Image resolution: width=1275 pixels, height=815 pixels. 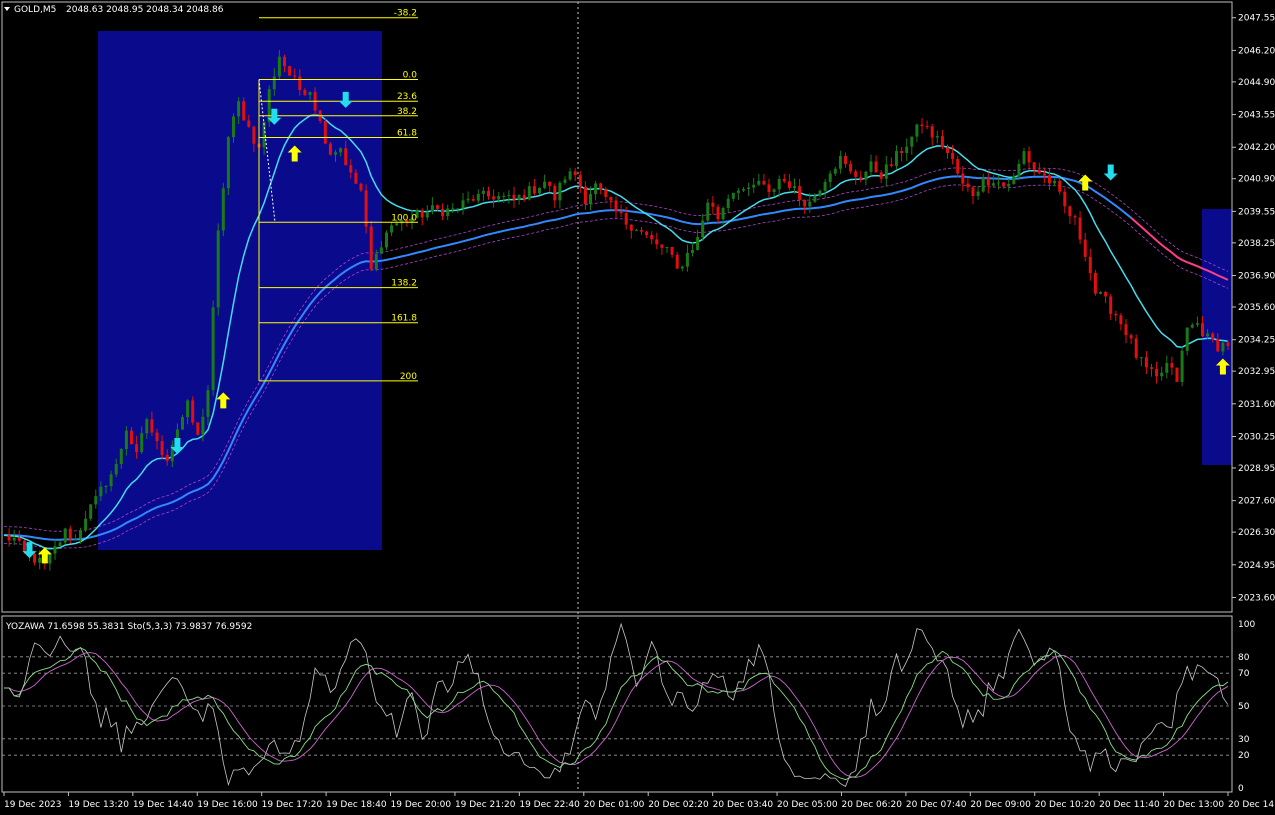 What do you see at coordinates (227, 805) in the screenshot?
I see `time-tick-label: 19 Dec 16:00` at bounding box center [227, 805].